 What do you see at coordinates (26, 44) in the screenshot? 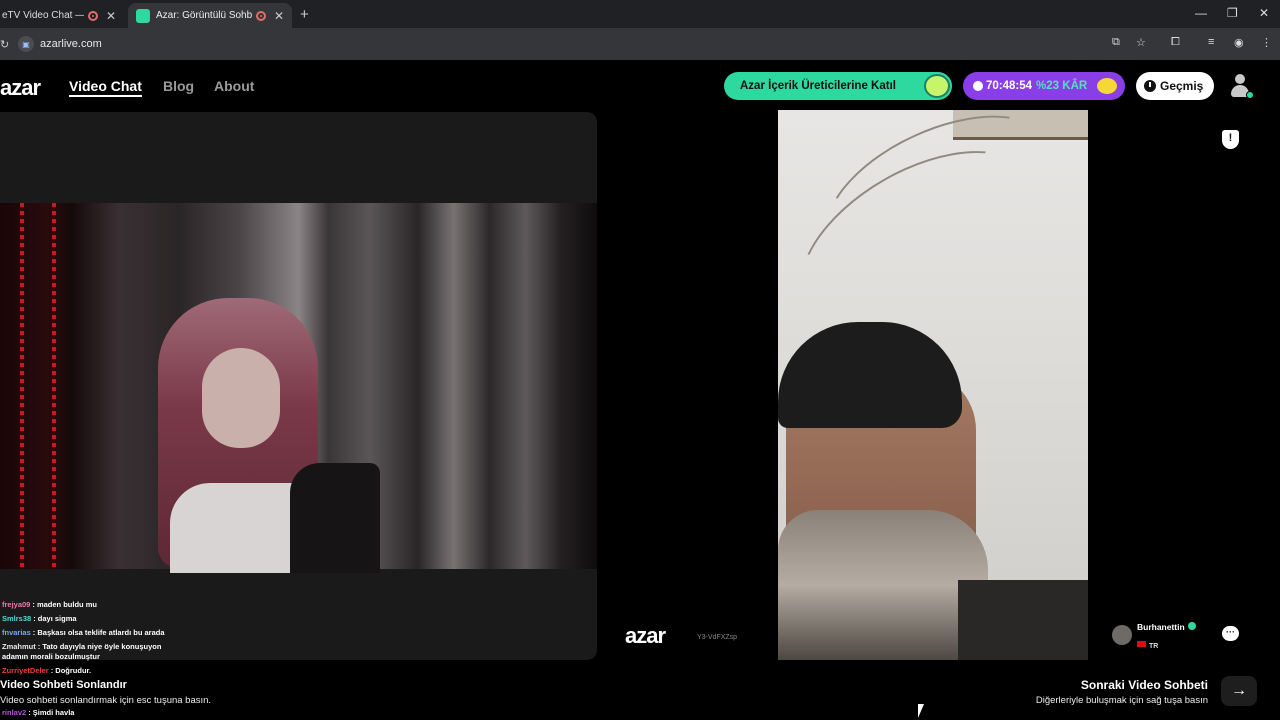
I see `site-info-icon: ▣` at bounding box center [26, 44].